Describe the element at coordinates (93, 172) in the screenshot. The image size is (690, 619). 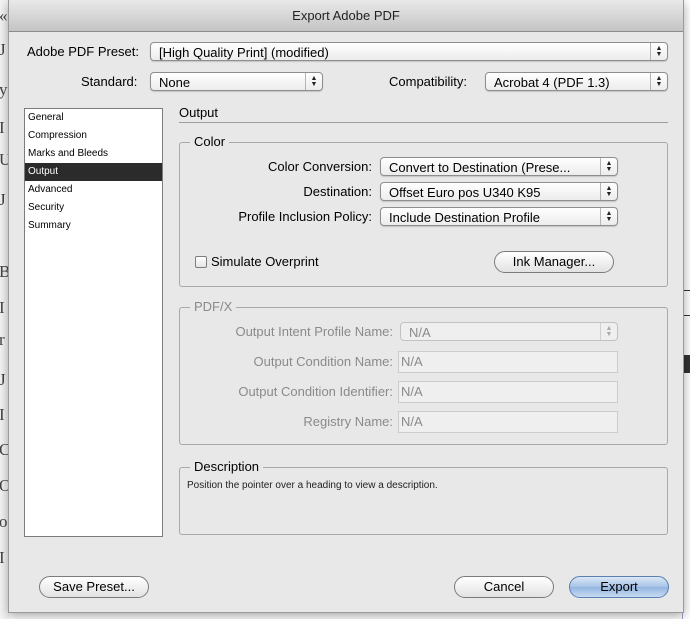
I see `sidebar-item-output: Output` at that location.